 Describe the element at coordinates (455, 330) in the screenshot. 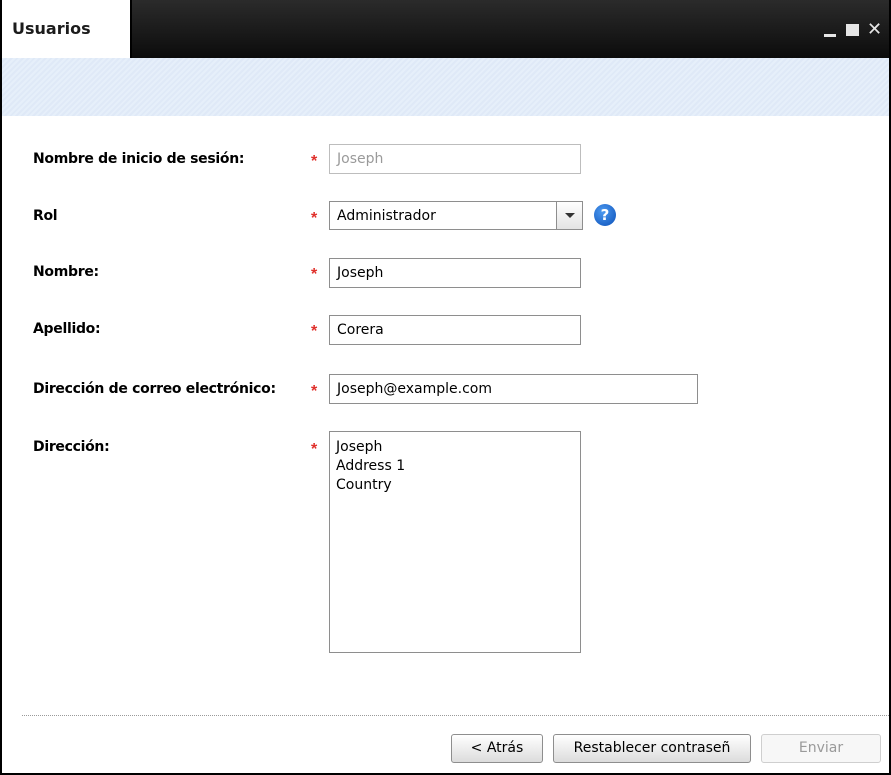

I see `last-name-field: Corera` at that location.